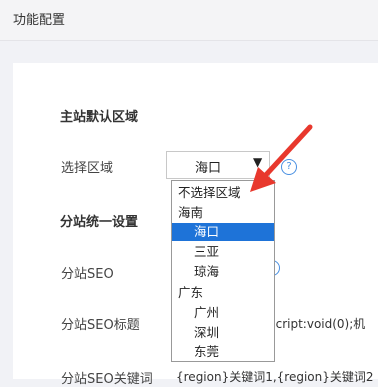  I want to click on red-arrow-icon, so click(281, 158).